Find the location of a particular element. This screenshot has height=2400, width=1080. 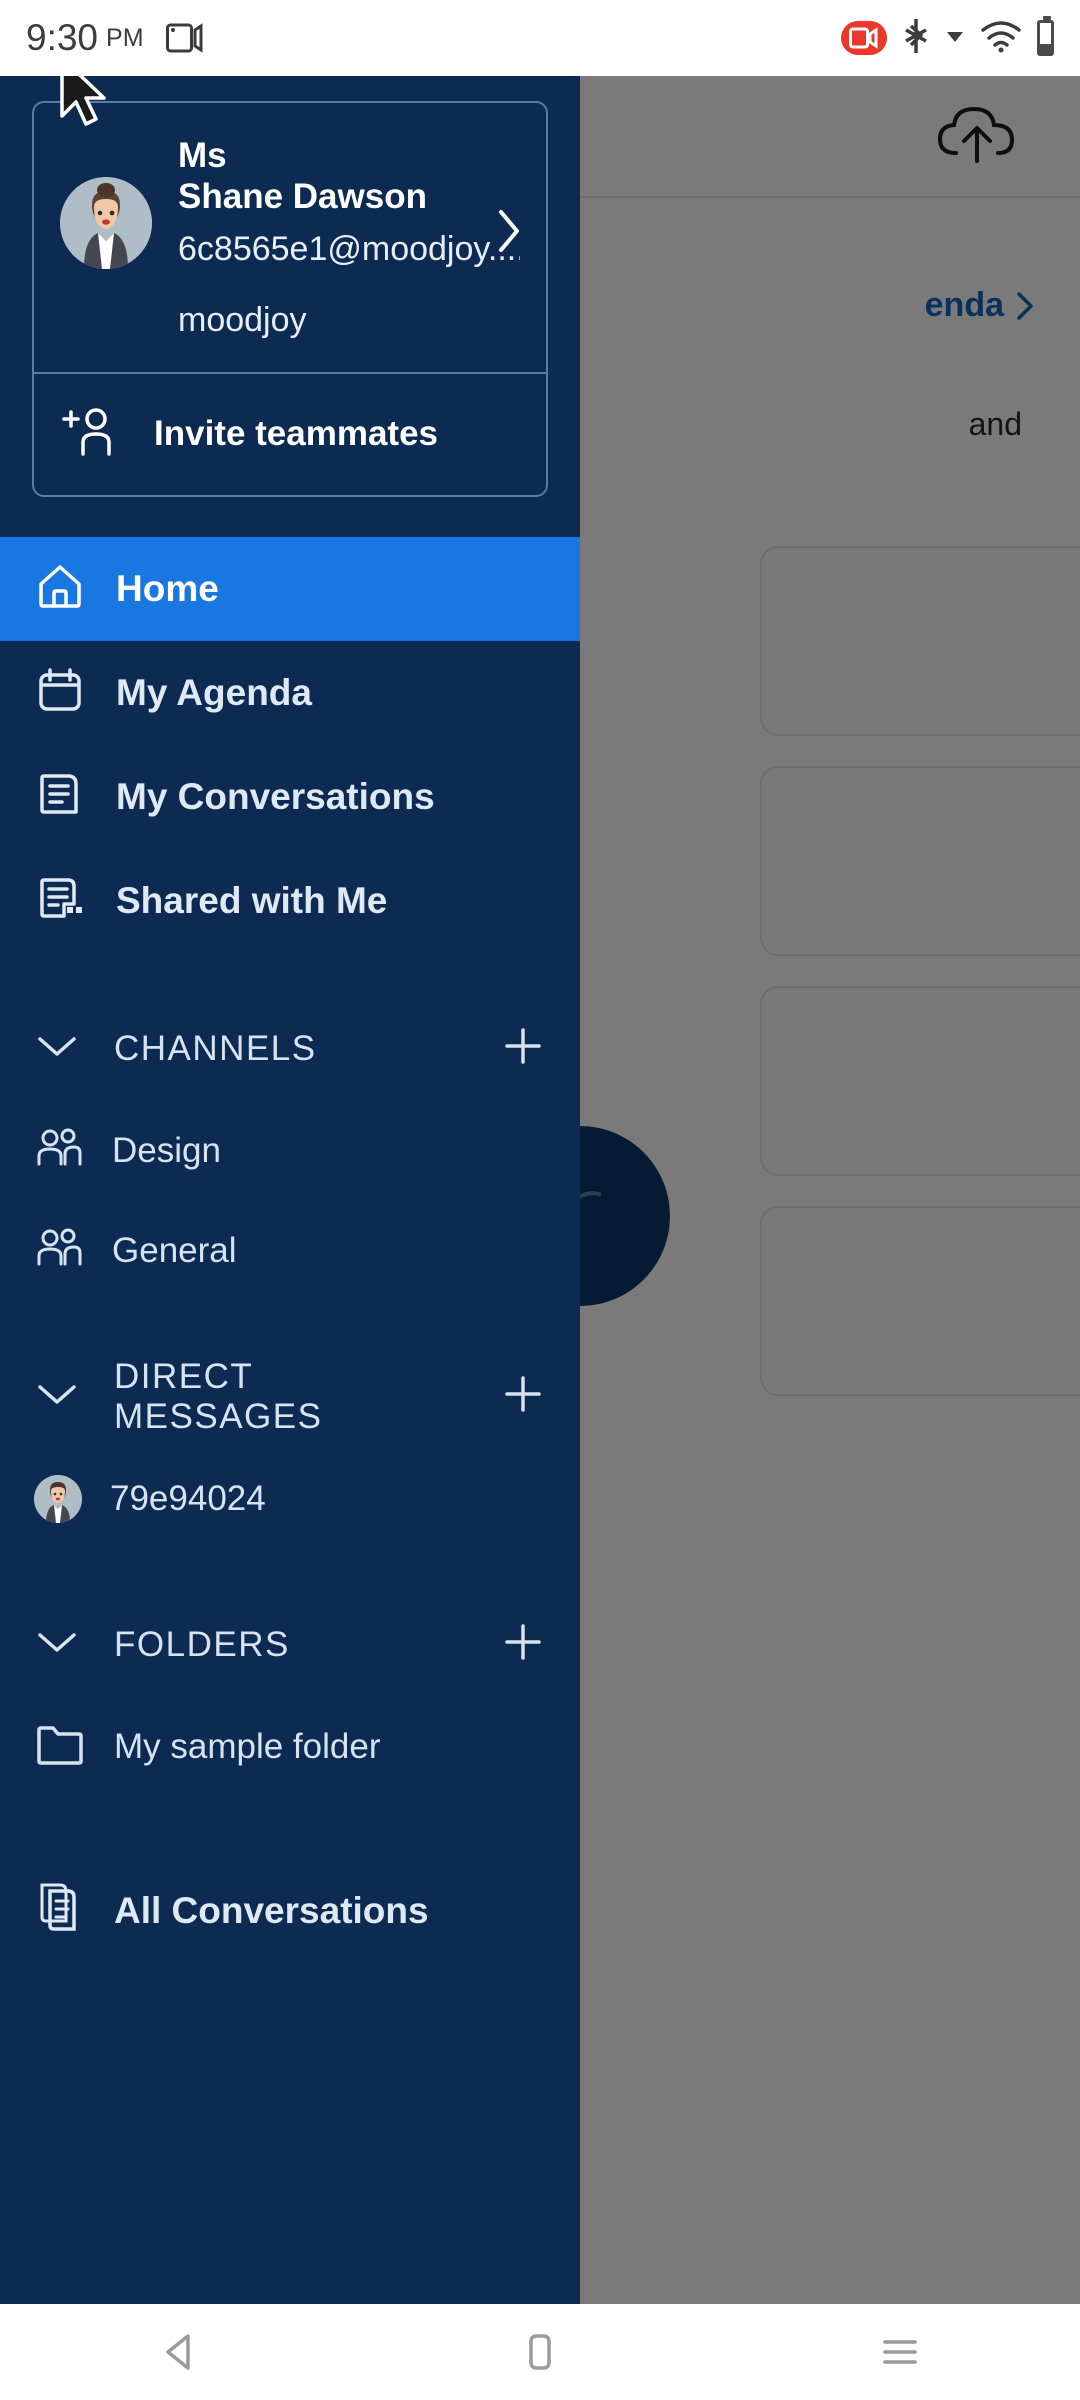

channel-item-design-label: Design is located at coordinates (166, 1150).